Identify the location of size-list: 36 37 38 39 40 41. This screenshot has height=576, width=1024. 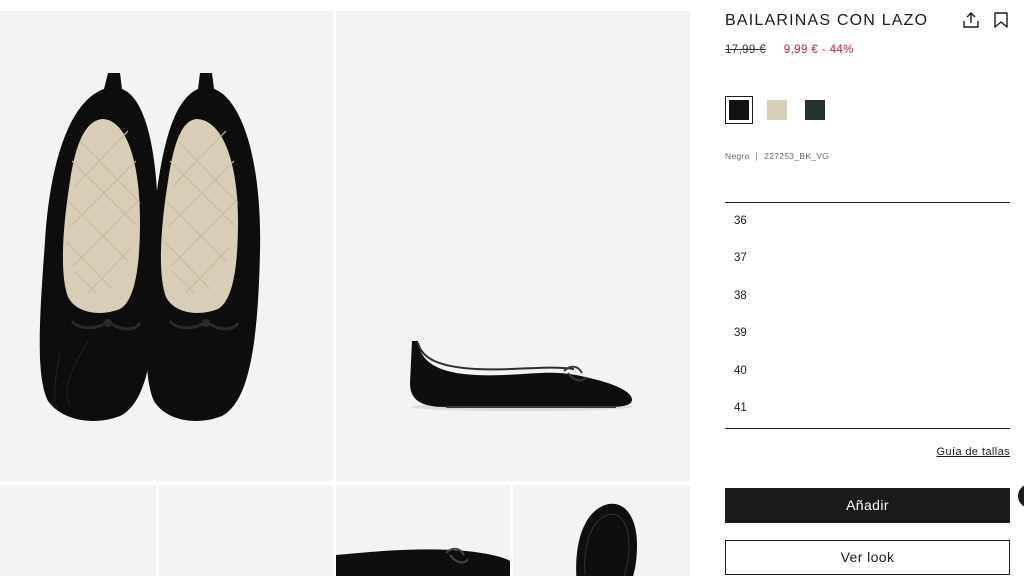
(867, 315).